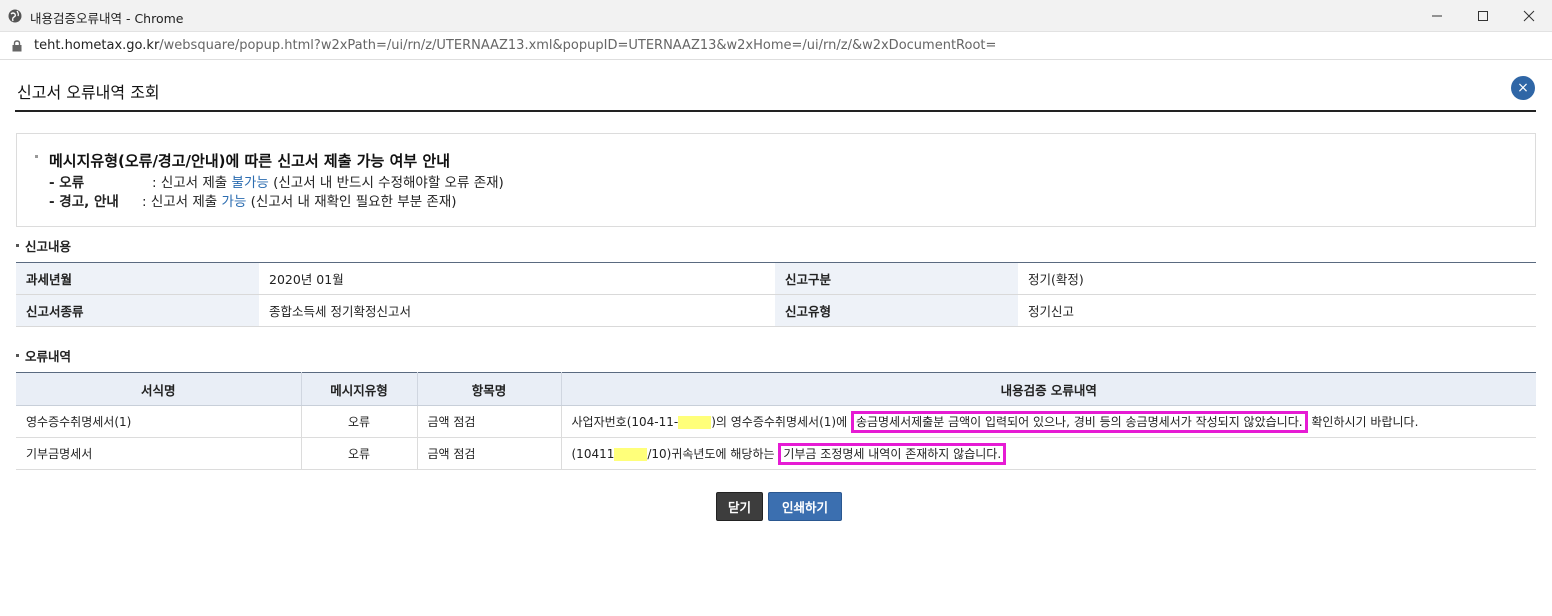 This screenshot has width=1552, height=616. I want to click on report-section-heading: 신고내용, so click(43, 245).